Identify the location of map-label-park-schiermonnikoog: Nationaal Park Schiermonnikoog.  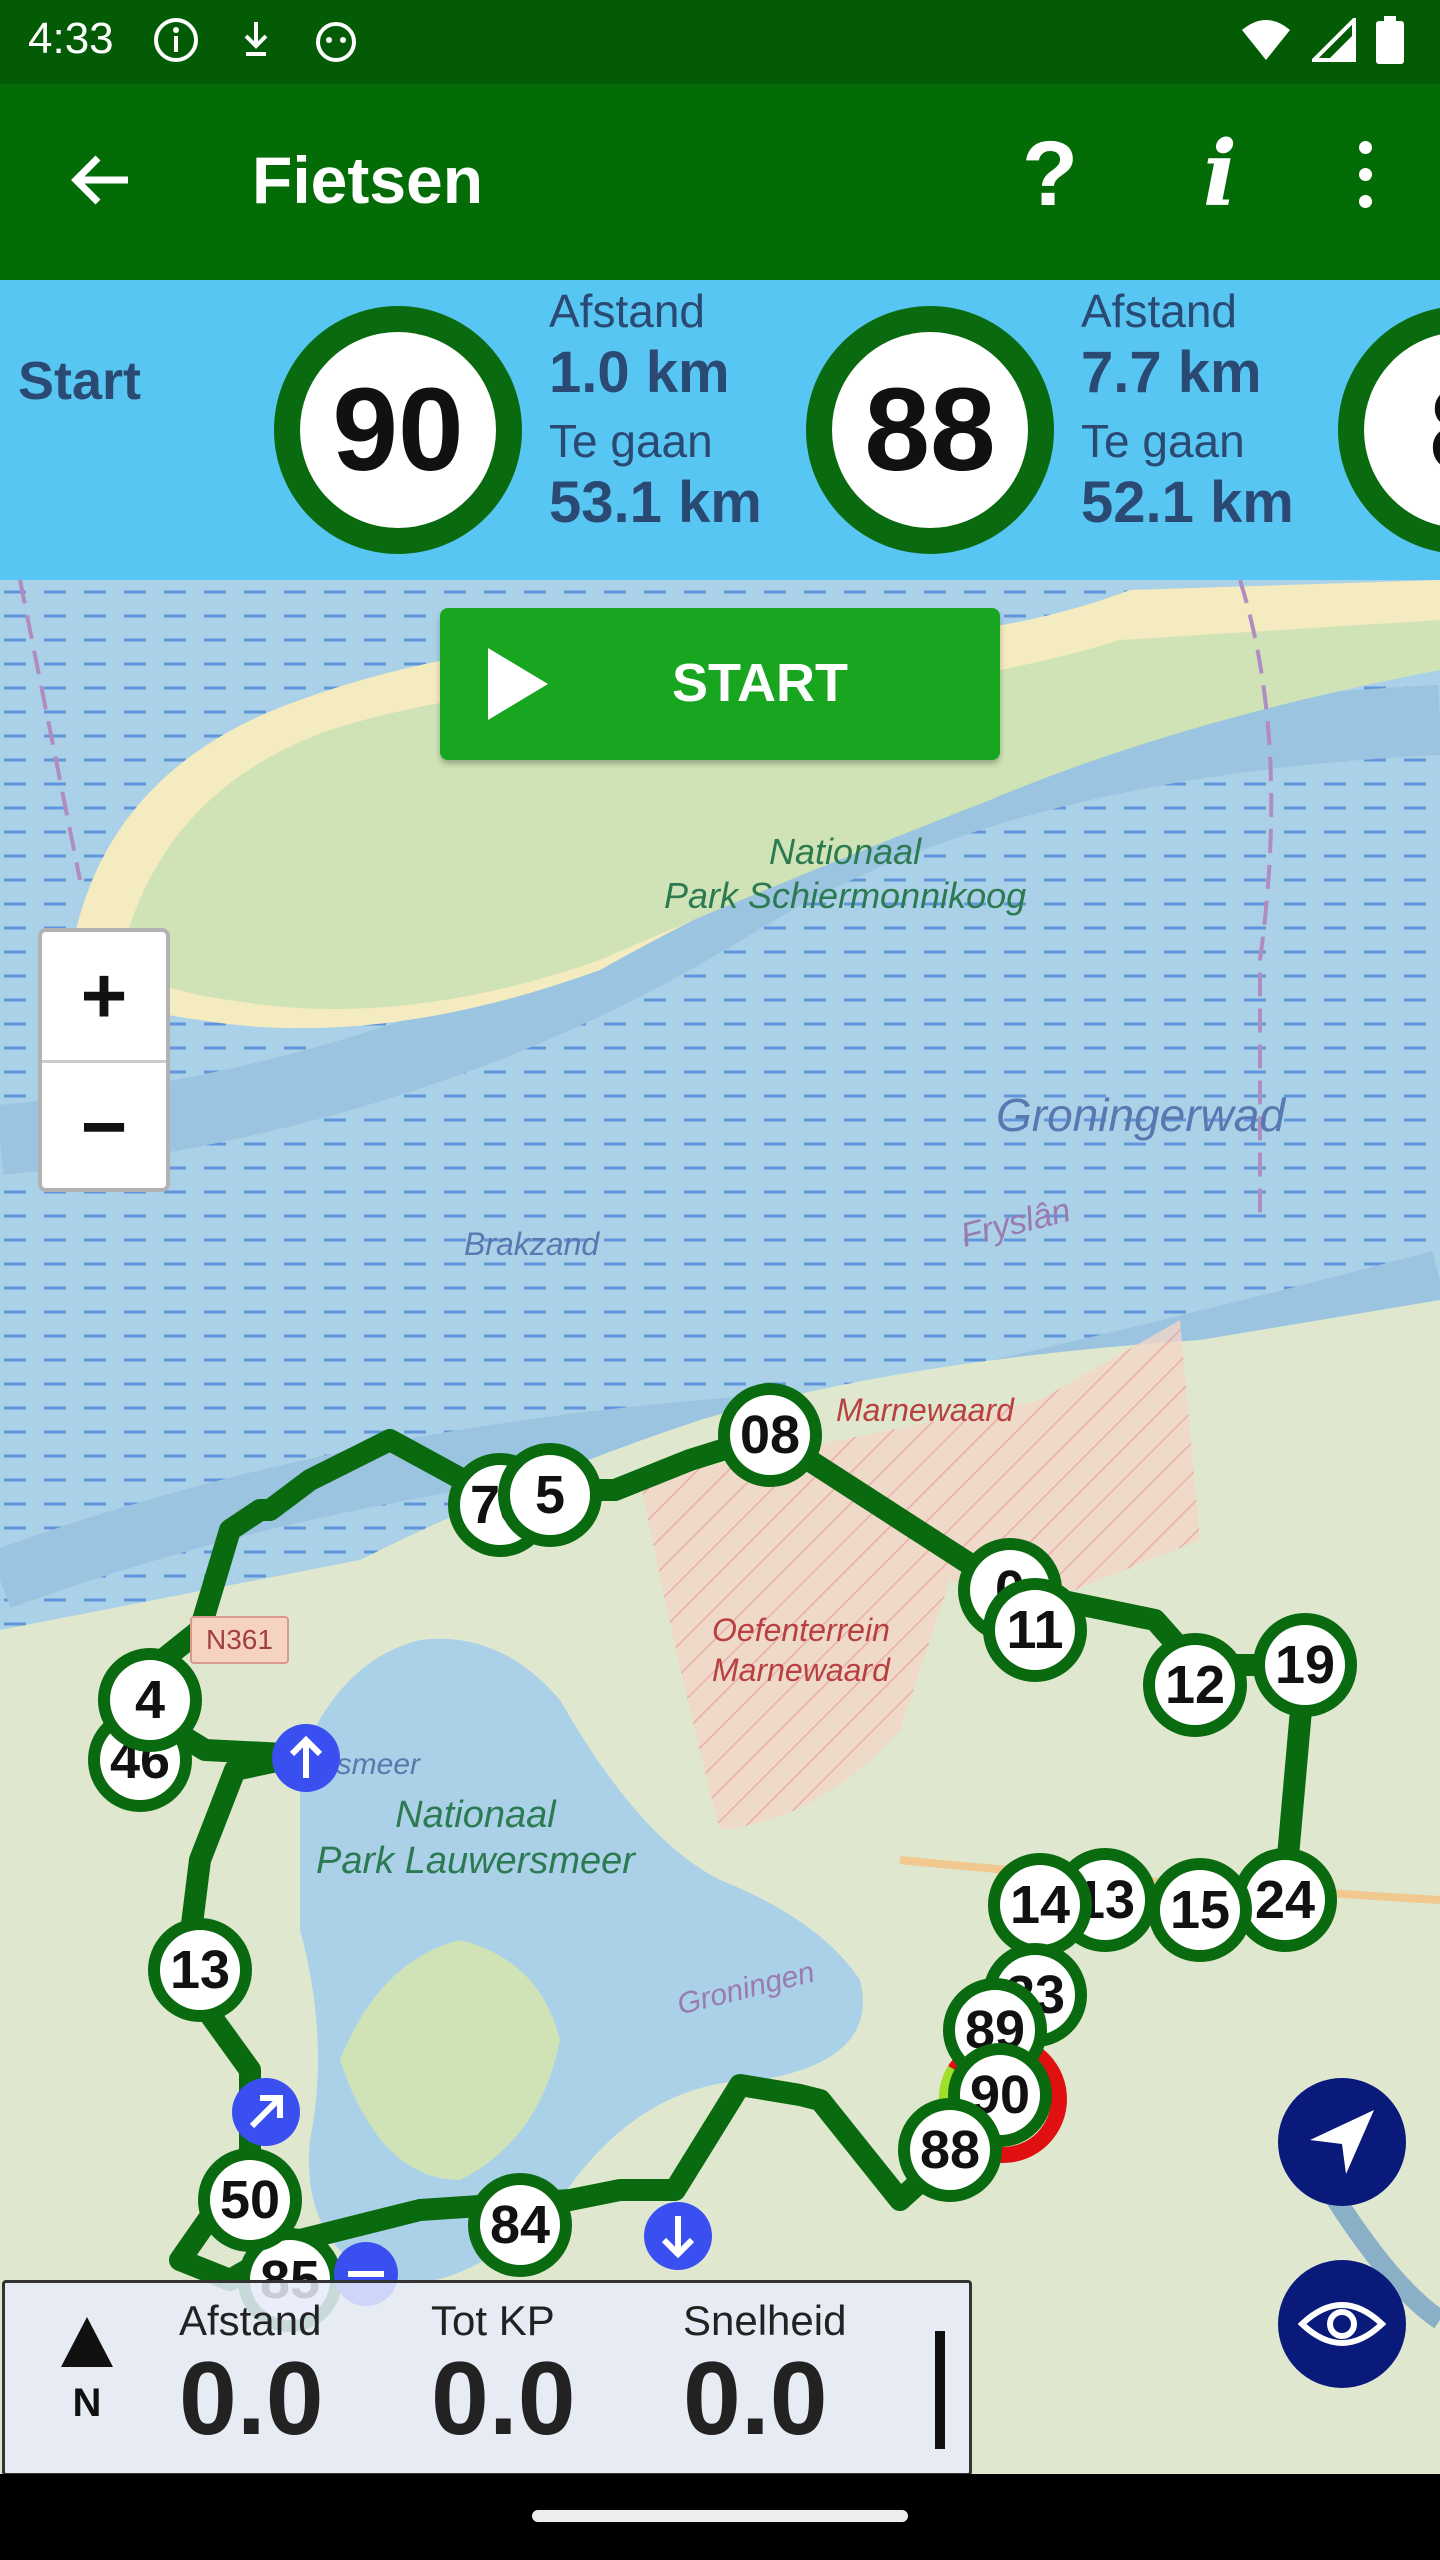
(845, 873).